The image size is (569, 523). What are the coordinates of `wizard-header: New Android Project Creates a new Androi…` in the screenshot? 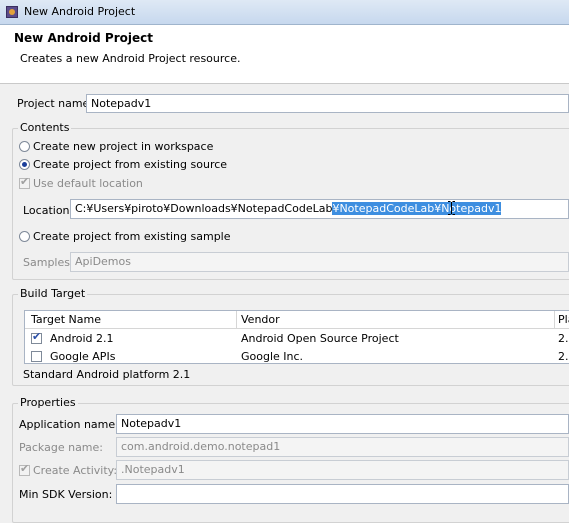 It's located at (284, 54).